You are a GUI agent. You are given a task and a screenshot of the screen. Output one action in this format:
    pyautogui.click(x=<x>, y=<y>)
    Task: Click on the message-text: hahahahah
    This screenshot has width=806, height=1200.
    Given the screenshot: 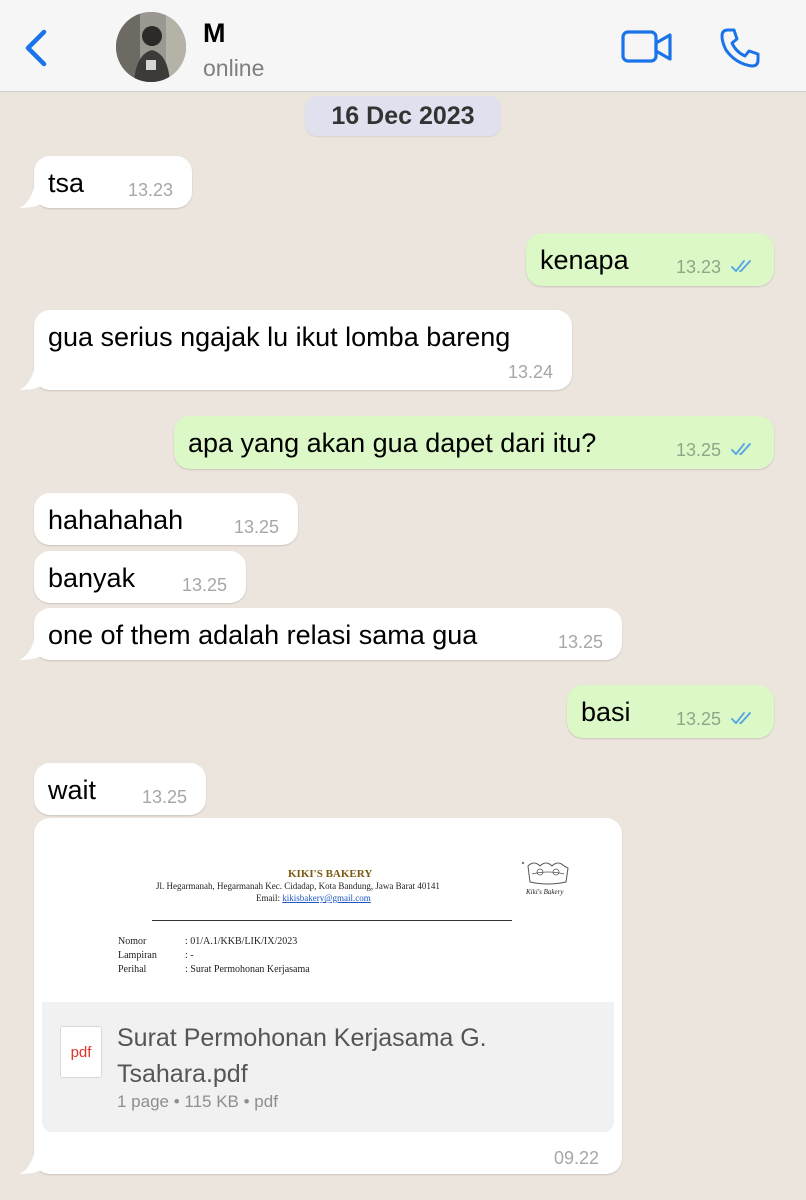 What is the action you would take?
    pyautogui.click(x=116, y=520)
    